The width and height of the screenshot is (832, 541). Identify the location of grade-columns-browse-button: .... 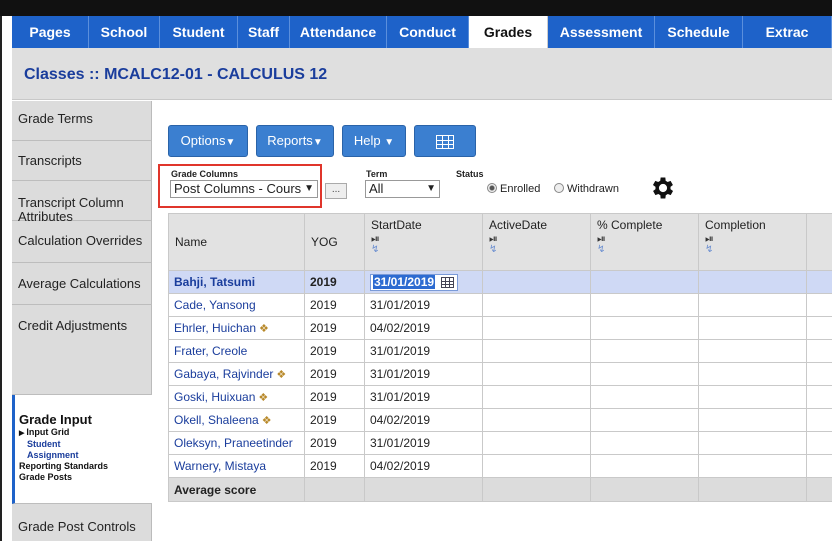
(336, 191).